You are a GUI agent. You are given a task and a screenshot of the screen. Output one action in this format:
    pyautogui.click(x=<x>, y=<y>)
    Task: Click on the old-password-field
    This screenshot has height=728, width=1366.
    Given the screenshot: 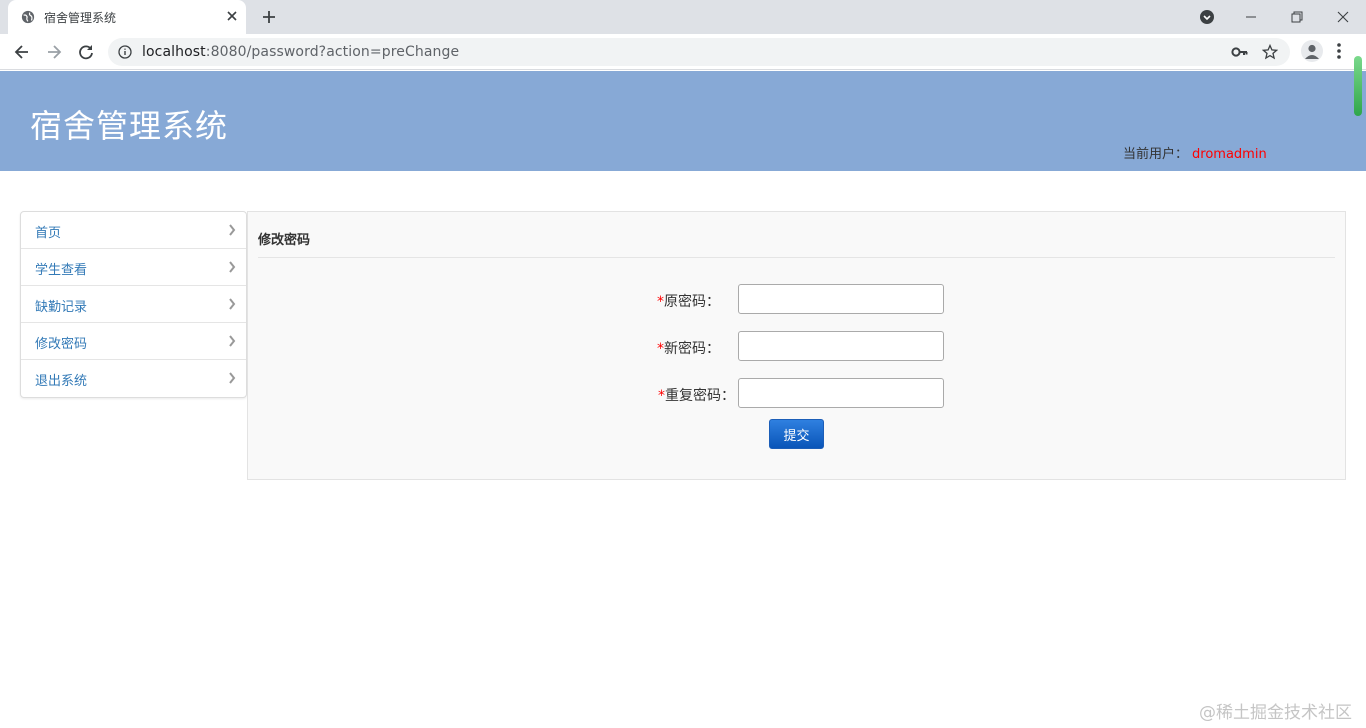 What is the action you would take?
    pyautogui.click(x=841, y=299)
    